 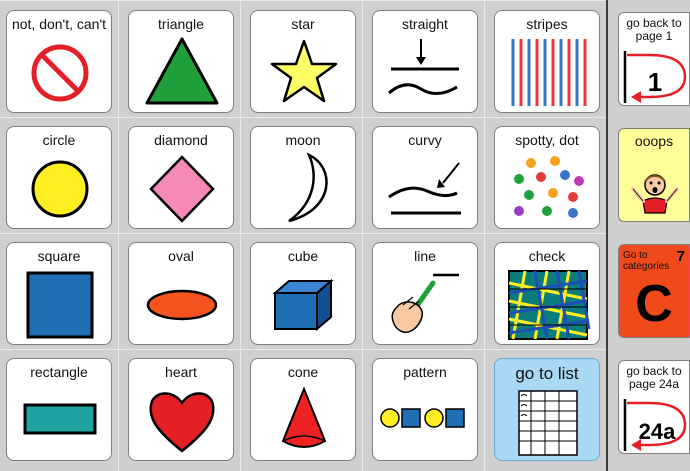 I want to click on ooops-button: ooops, so click(x=654, y=175).